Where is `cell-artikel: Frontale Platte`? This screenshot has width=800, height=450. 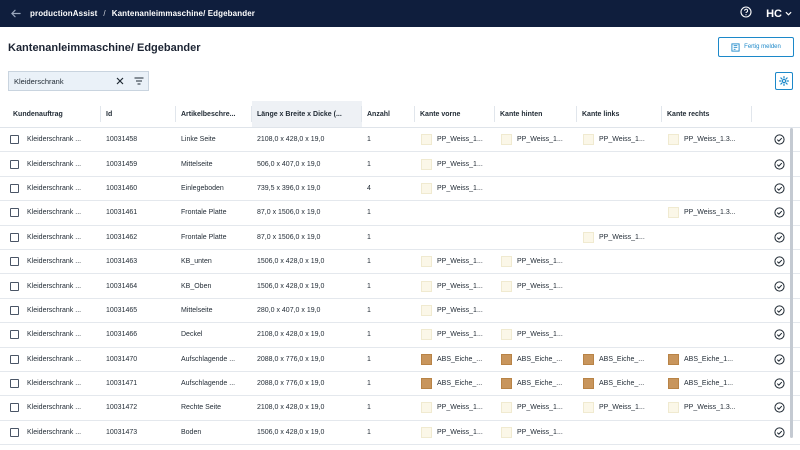 cell-artikel: Frontale Platte is located at coordinates (204, 237).